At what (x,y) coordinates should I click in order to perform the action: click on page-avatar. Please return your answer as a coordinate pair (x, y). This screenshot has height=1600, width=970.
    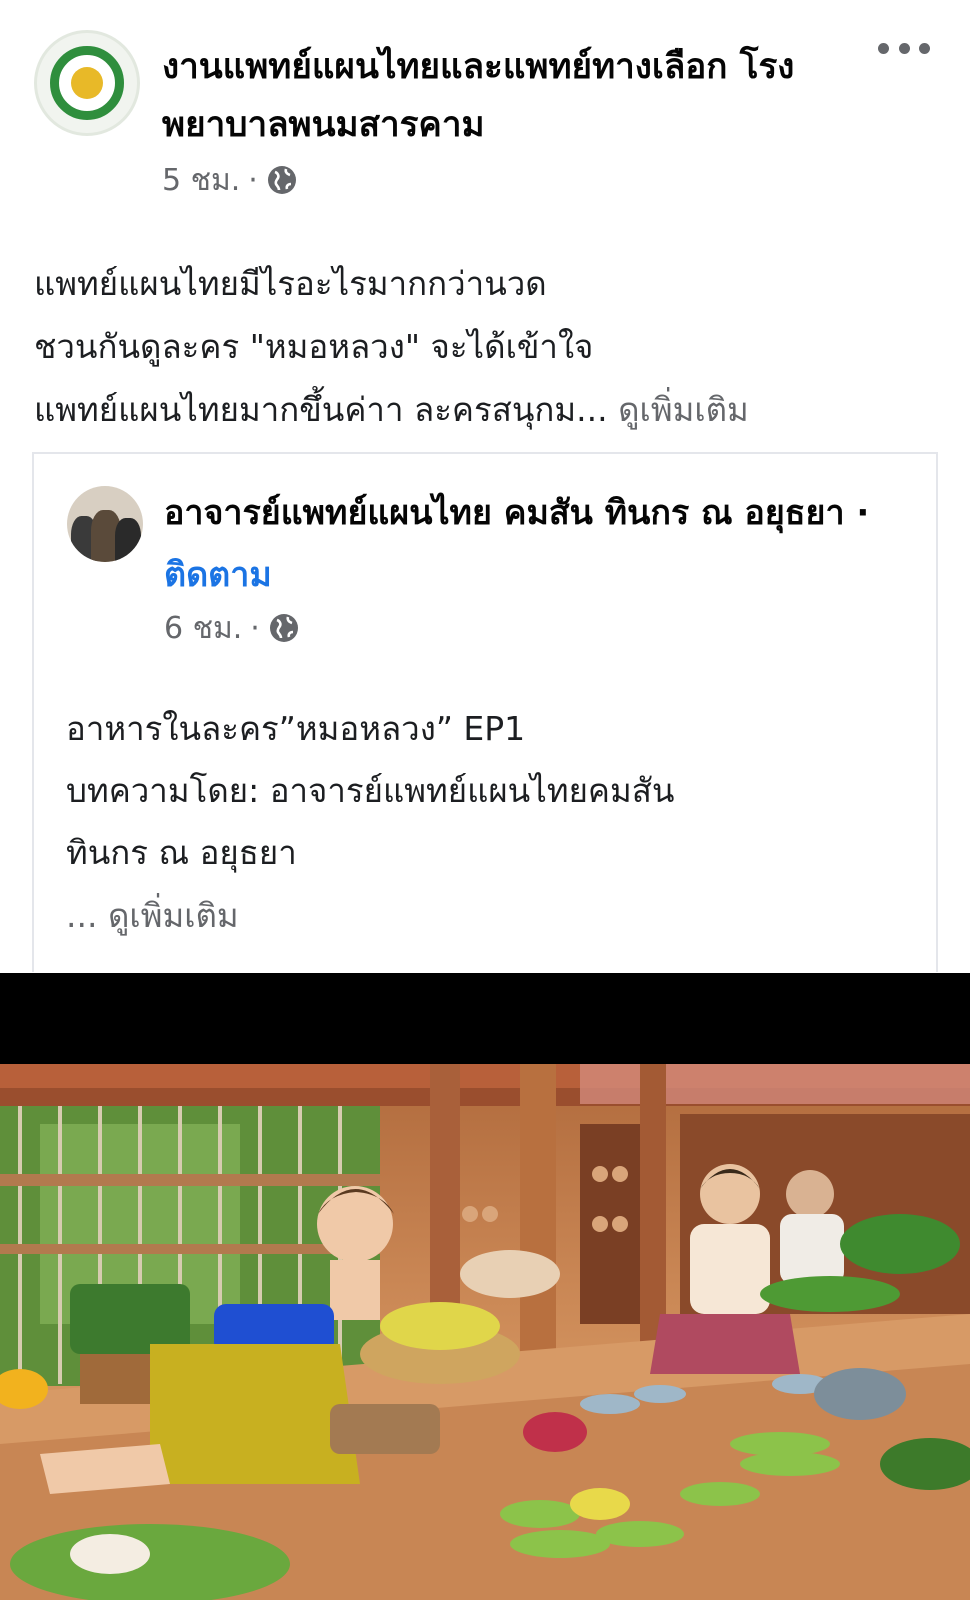
    Looking at the image, I should click on (87, 83).